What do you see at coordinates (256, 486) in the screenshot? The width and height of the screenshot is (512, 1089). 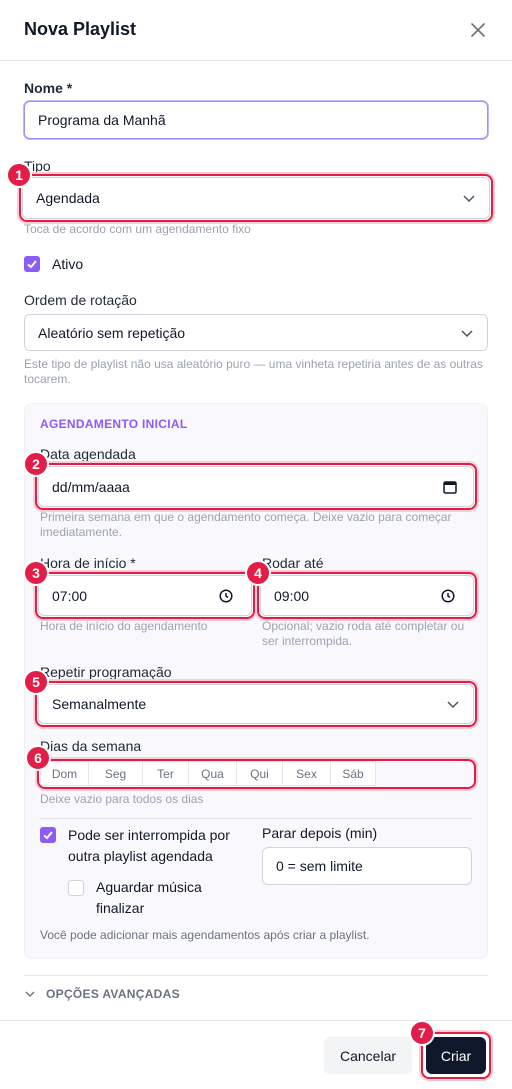 I see `date-input: dd/mm/aaaa` at bounding box center [256, 486].